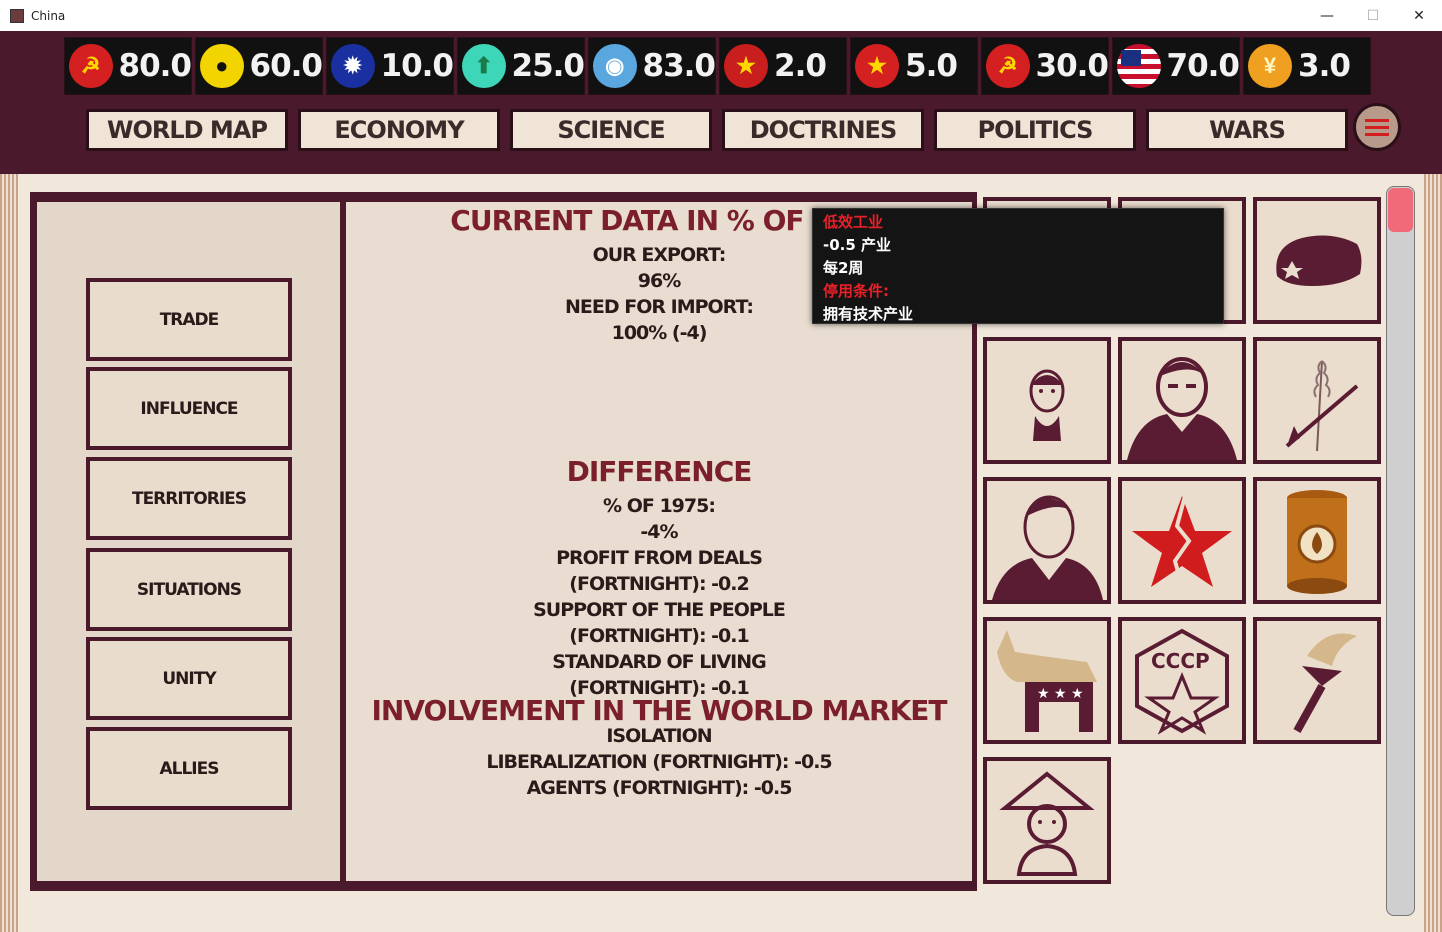  I want to click on effect-tile-oil, so click(1317, 540).